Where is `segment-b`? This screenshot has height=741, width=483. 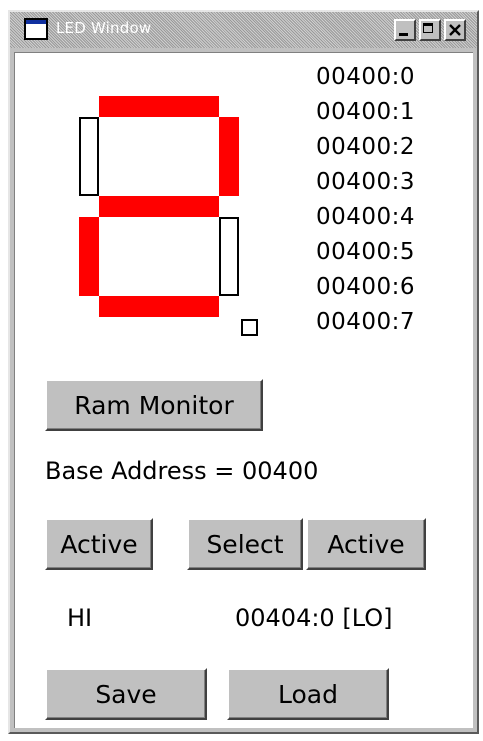
segment-b is located at coordinates (229, 156).